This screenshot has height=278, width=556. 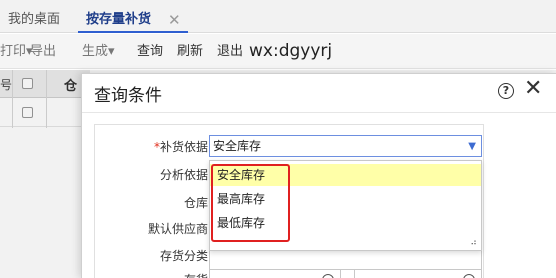 I want to click on category-field, so click(x=345, y=259).